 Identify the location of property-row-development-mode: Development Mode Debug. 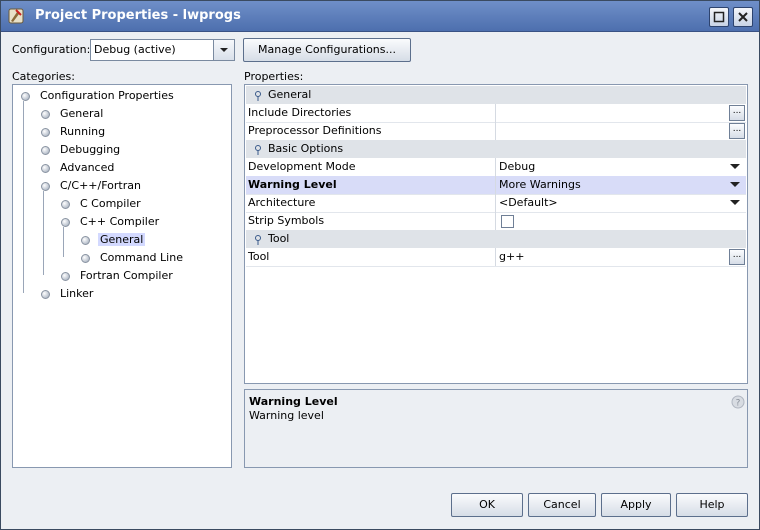
(496, 167).